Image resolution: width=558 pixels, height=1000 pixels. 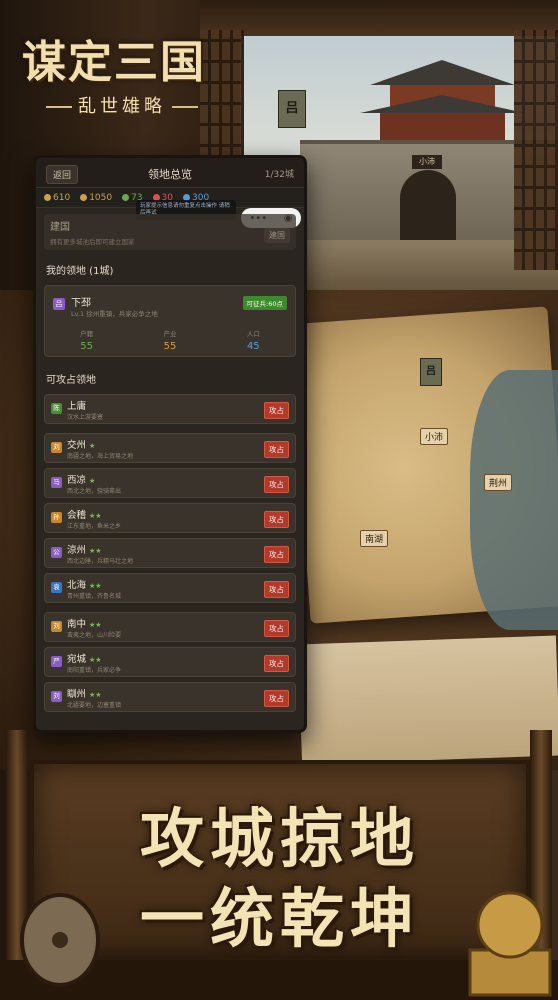 What do you see at coordinates (280, 919) in the screenshot?
I see `slogan-line-2: 一统乾坤` at bounding box center [280, 919].